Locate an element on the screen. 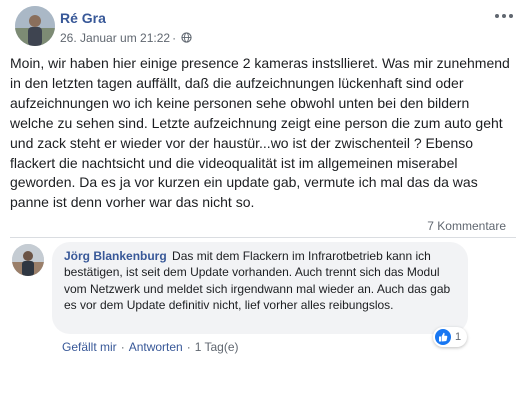 Image resolution: width=526 pixels, height=401 pixels. post-date: 26. Januar um 21:22 is located at coordinates (115, 38).